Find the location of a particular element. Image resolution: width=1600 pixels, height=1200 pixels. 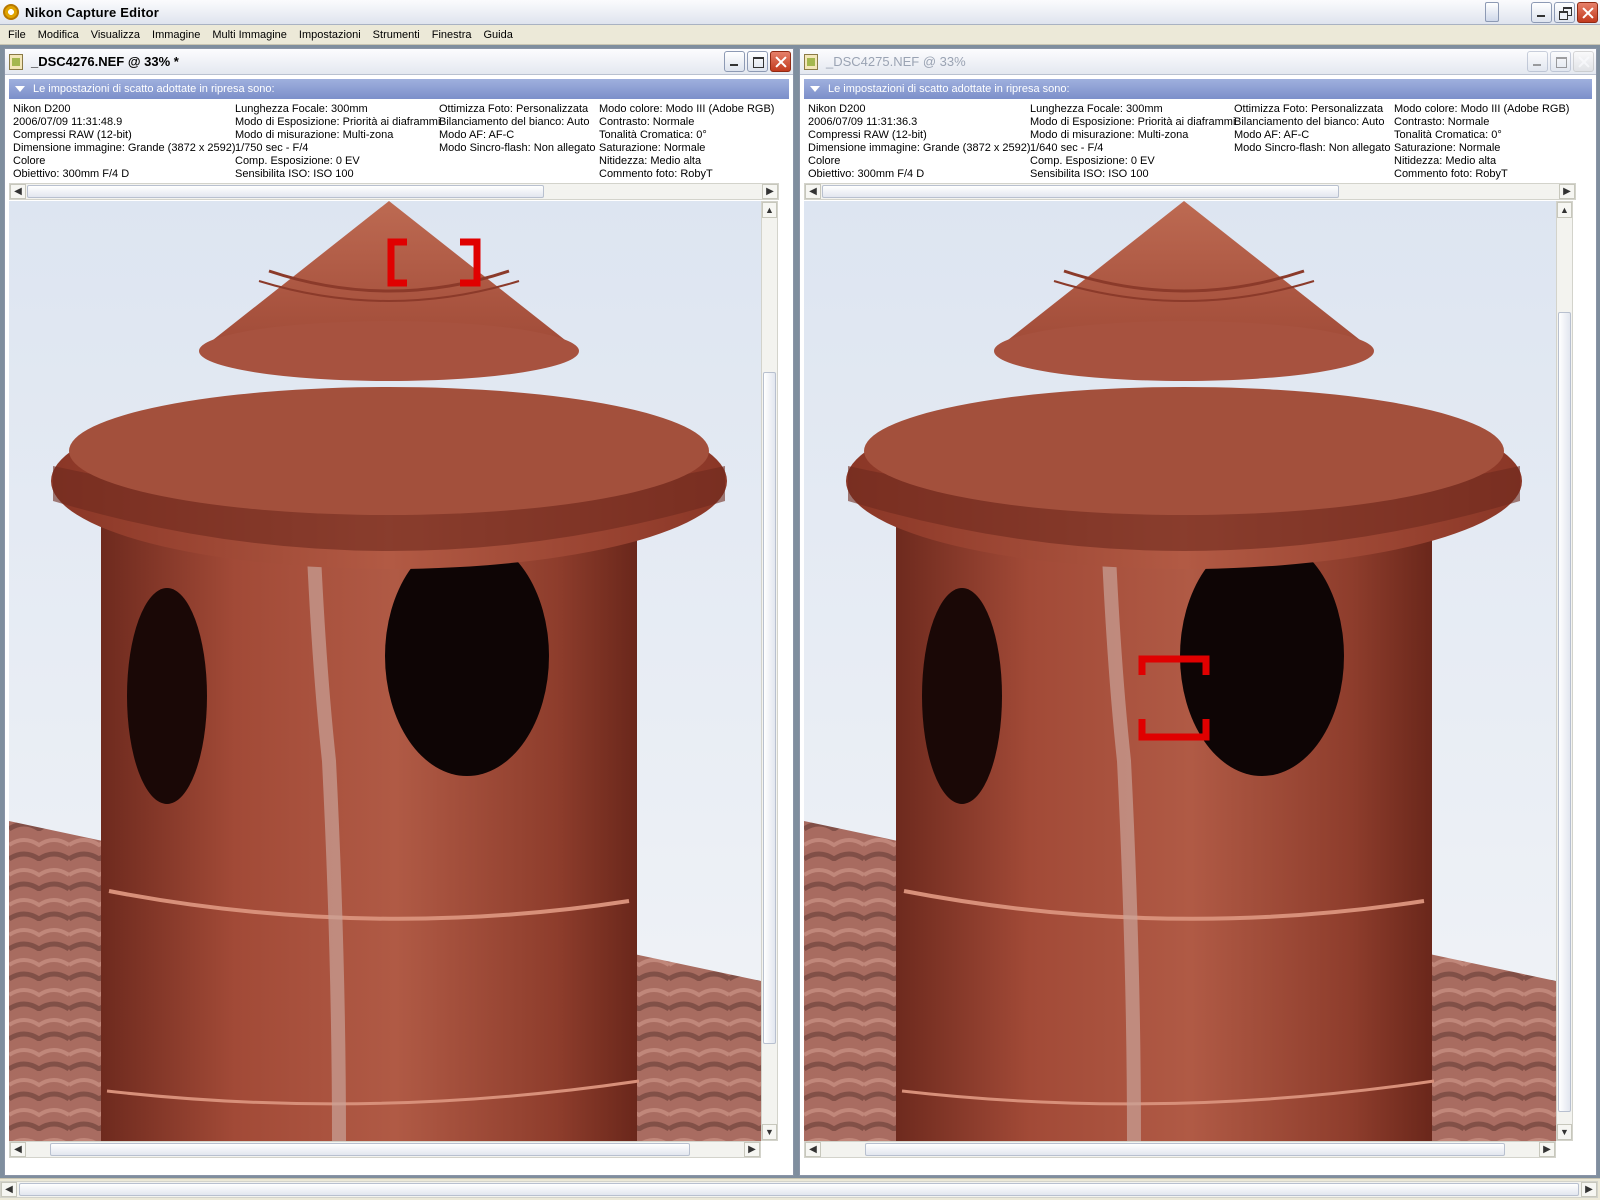

menu-file: File is located at coordinates (17, 35).